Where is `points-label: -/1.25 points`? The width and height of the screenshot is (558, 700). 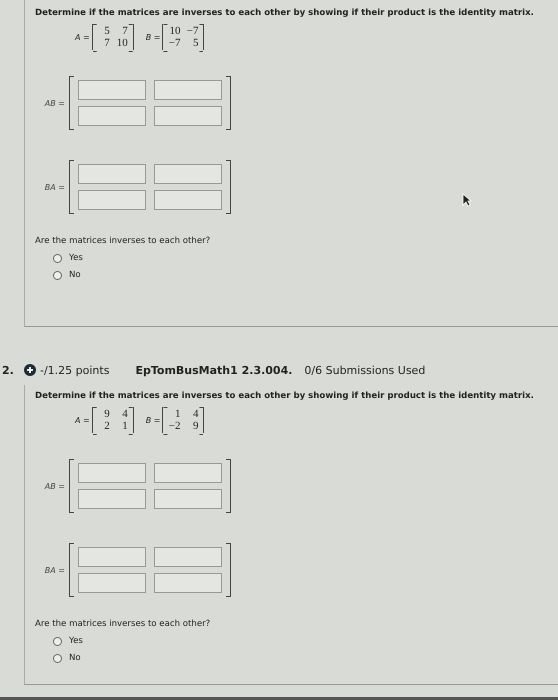 points-label: -/1.25 points is located at coordinates (75, 370).